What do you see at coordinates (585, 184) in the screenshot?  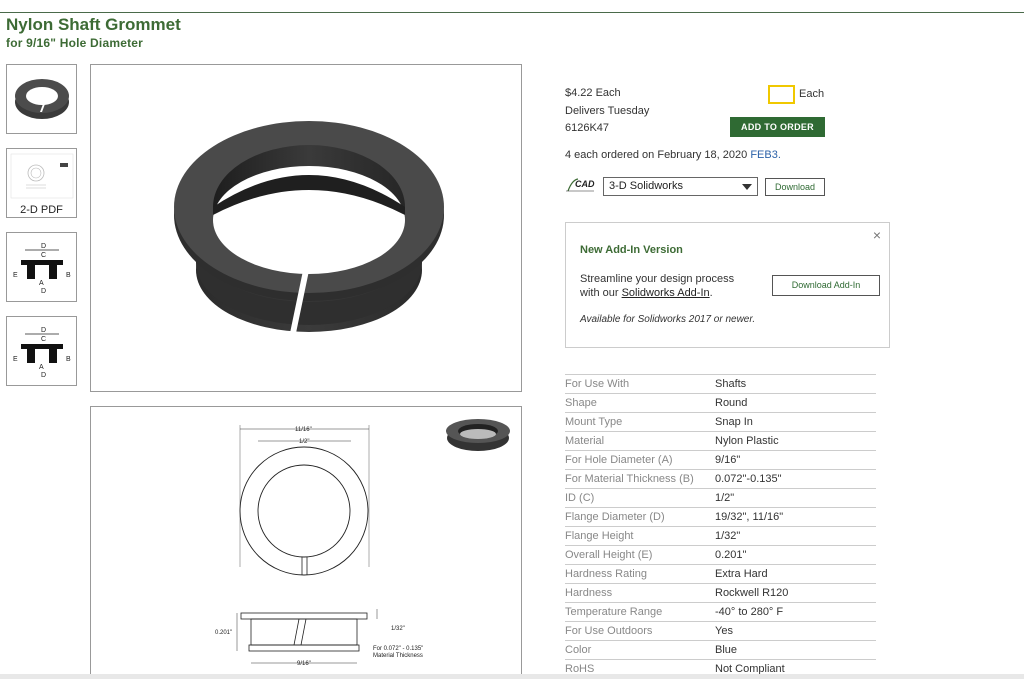 I see `cad-logo-text: CAD` at bounding box center [585, 184].